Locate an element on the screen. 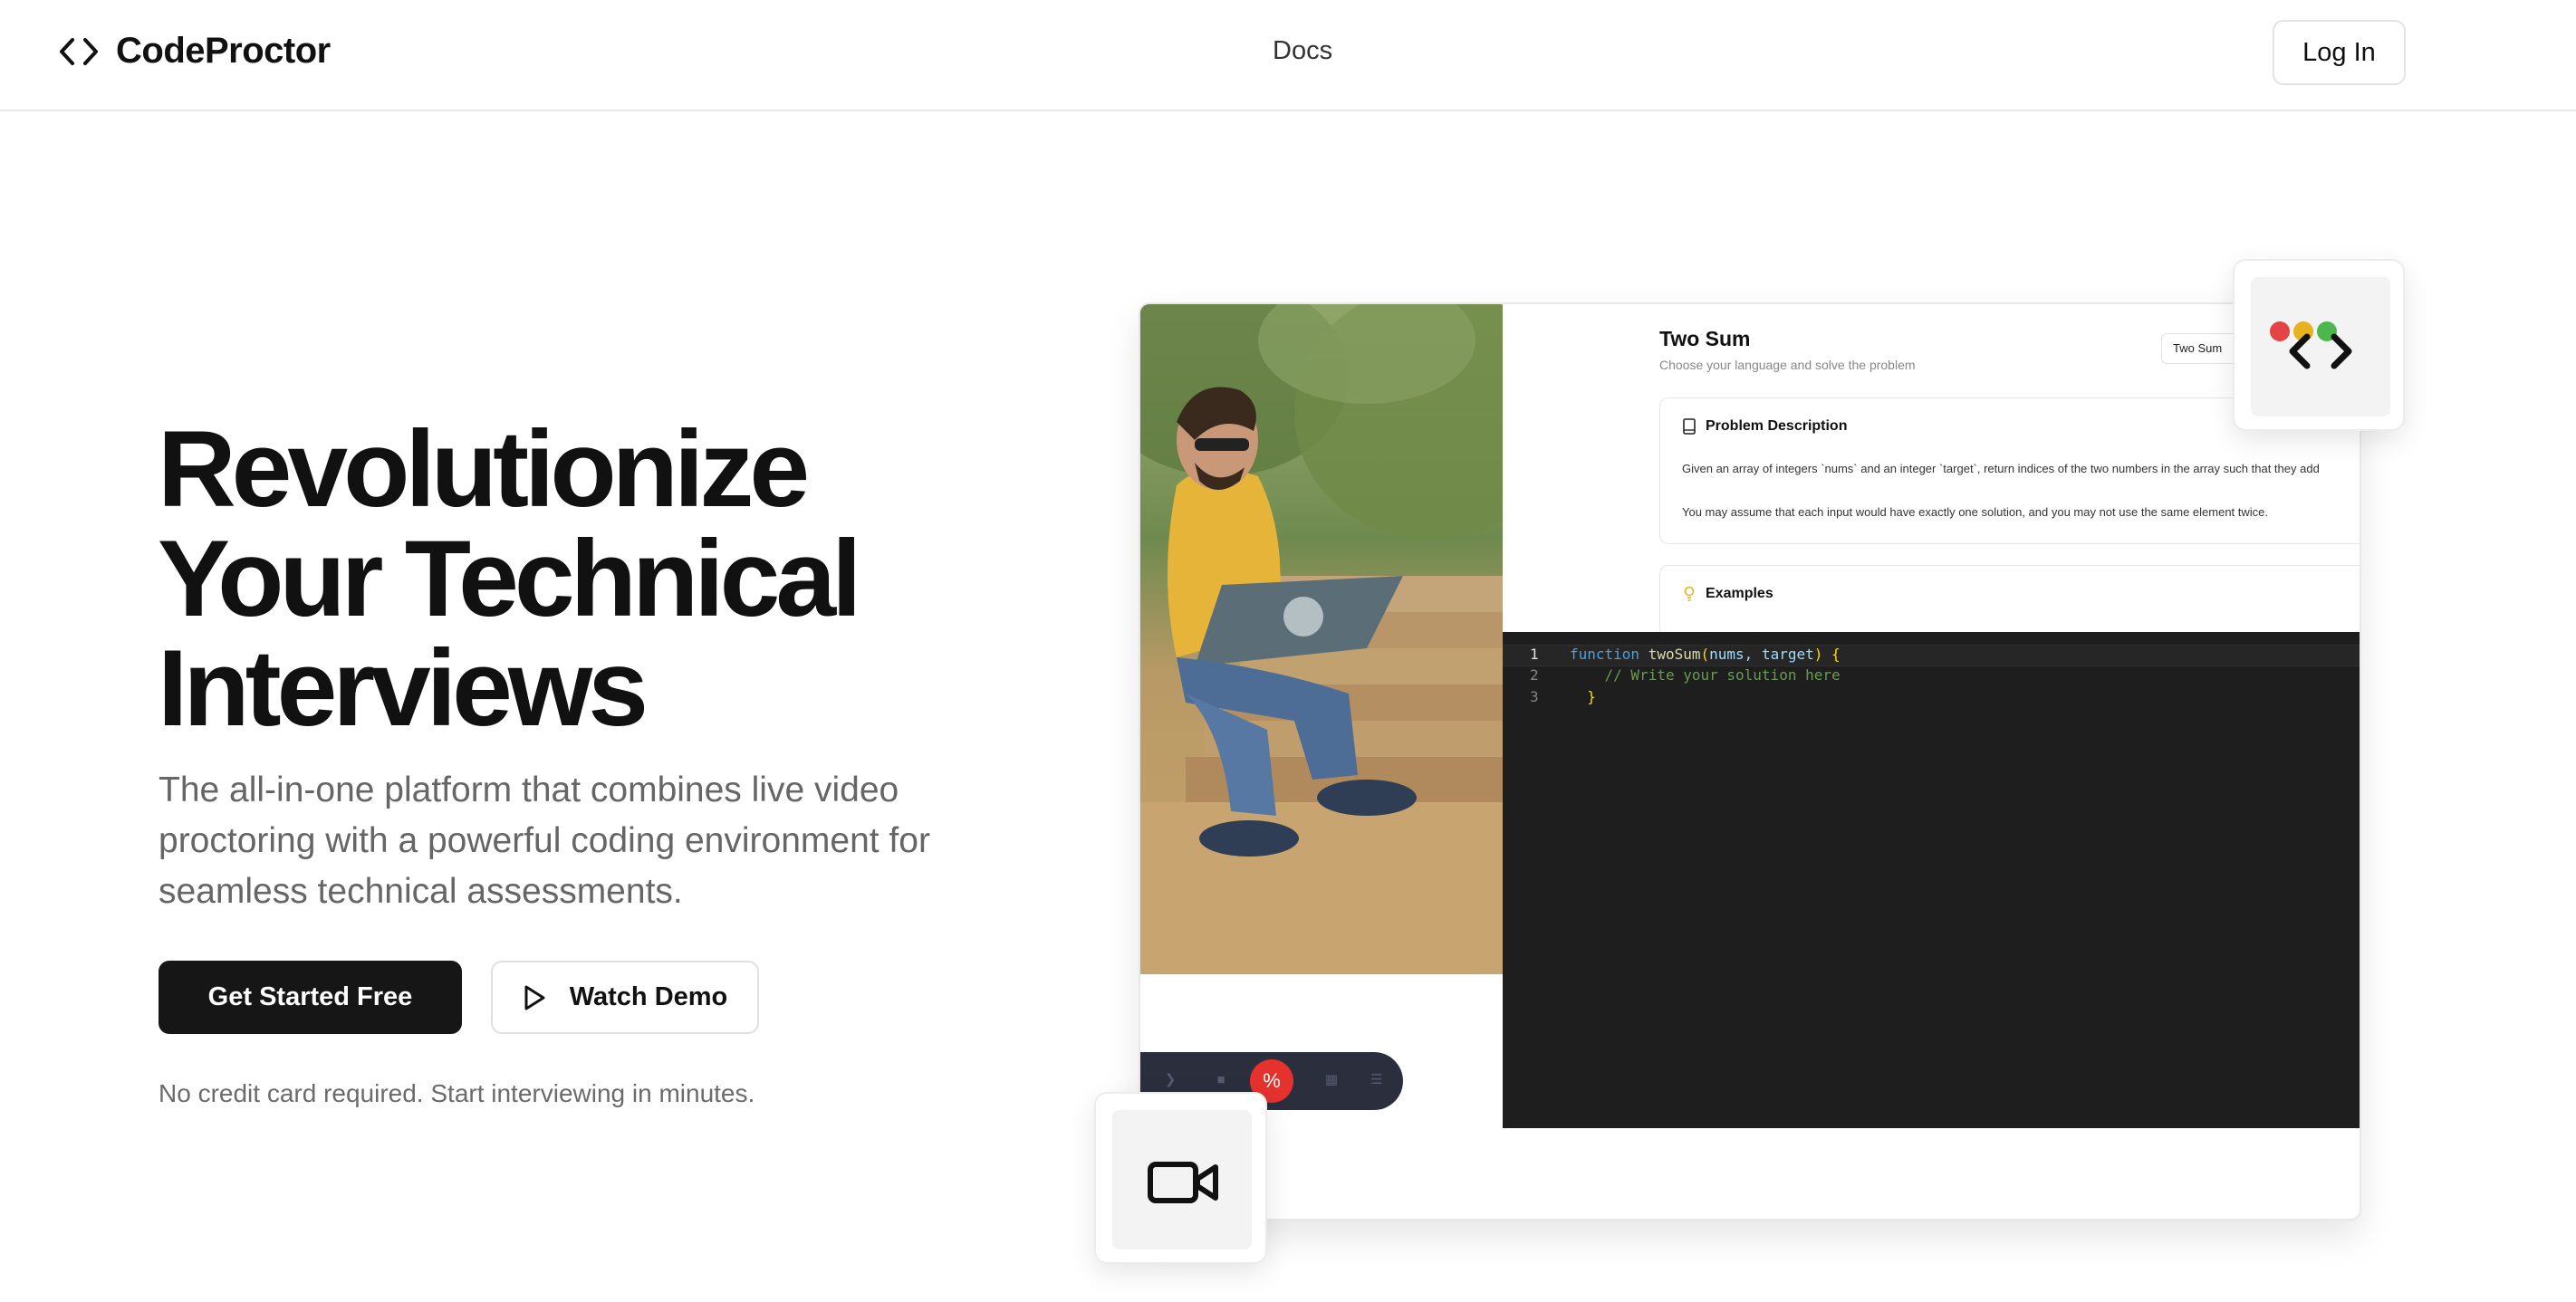 The image size is (2576, 1302). nav-docs-link: Docs is located at coordinates (1302, 51).